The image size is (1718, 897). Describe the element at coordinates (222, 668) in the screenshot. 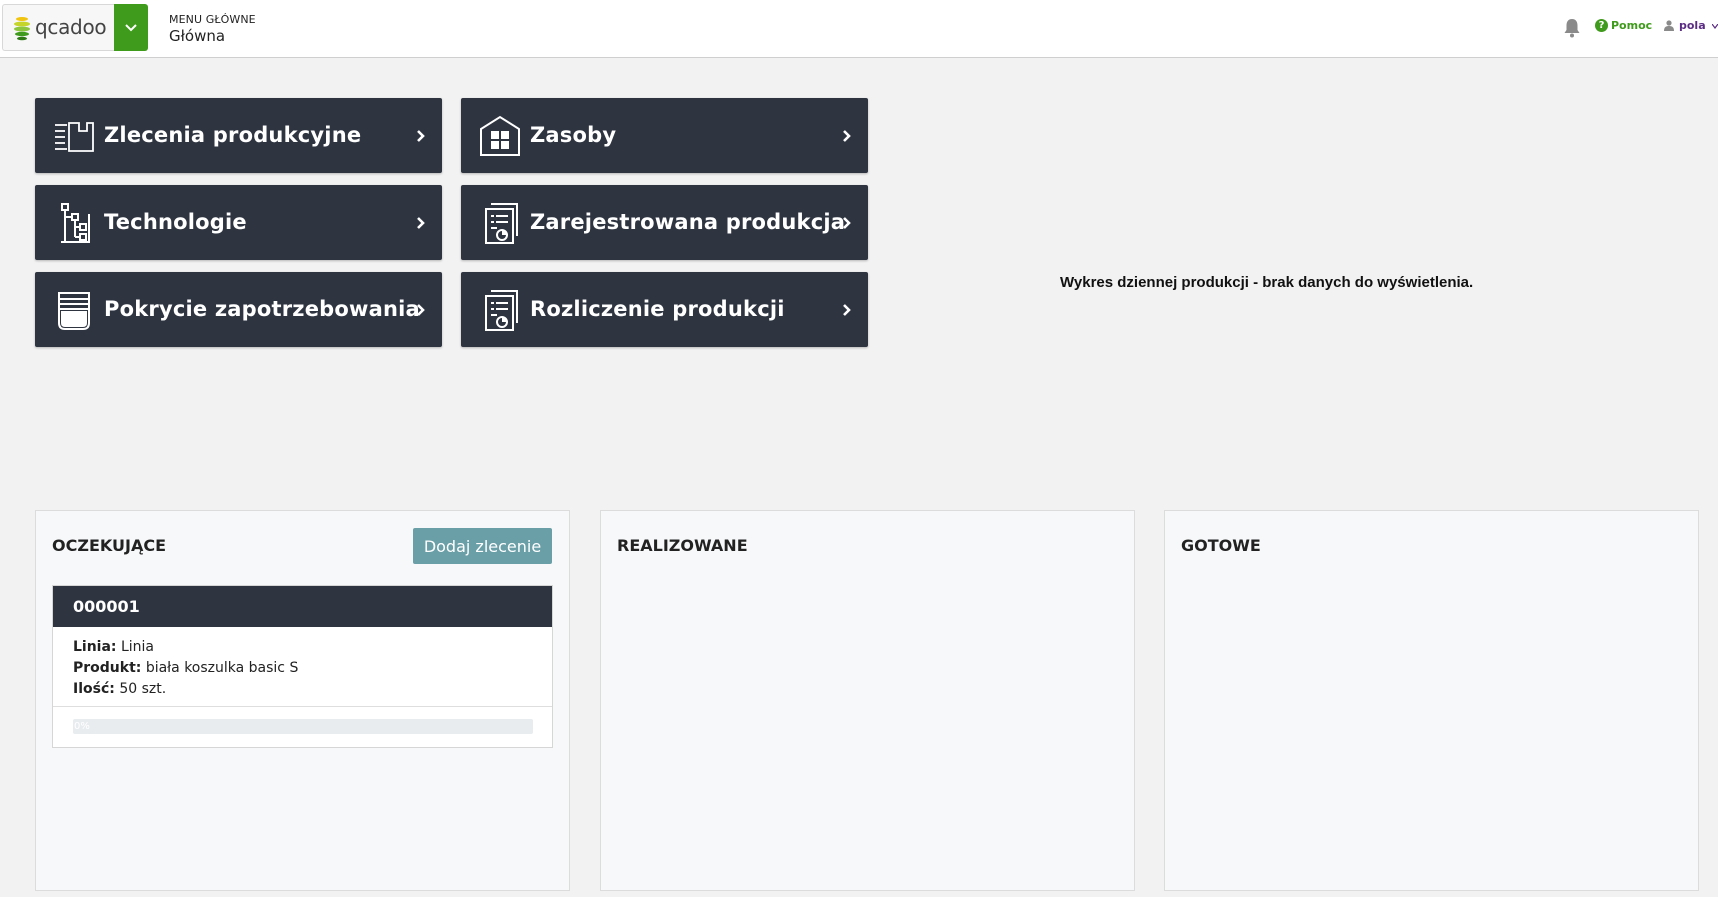

I see `order-product-value: biała koszulka basic S` at that location.